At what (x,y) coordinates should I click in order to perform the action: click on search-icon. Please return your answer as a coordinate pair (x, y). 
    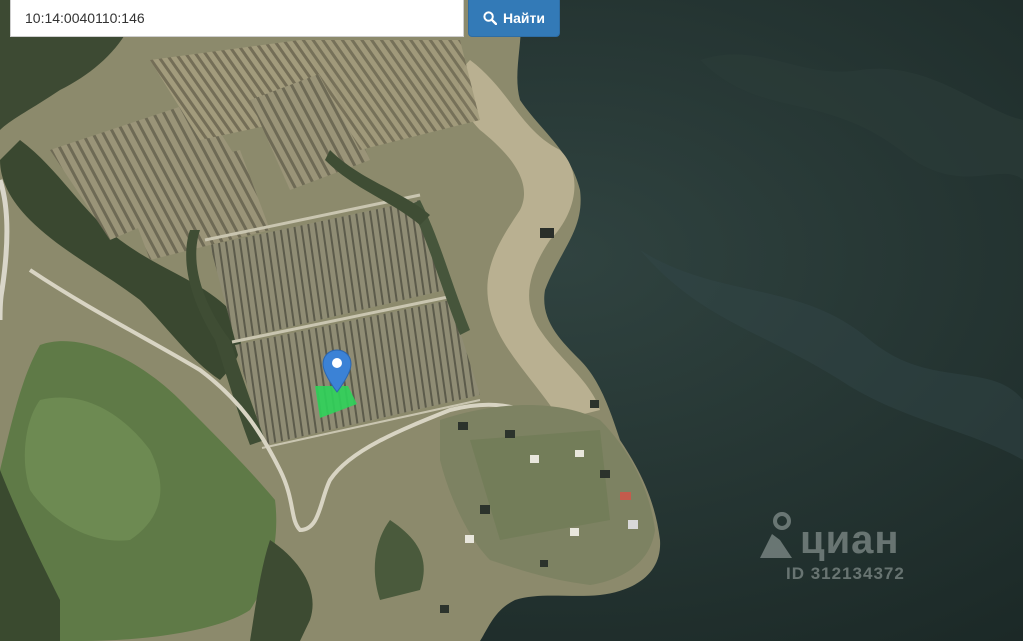
    Looking at the image, I should click on (490, 18).